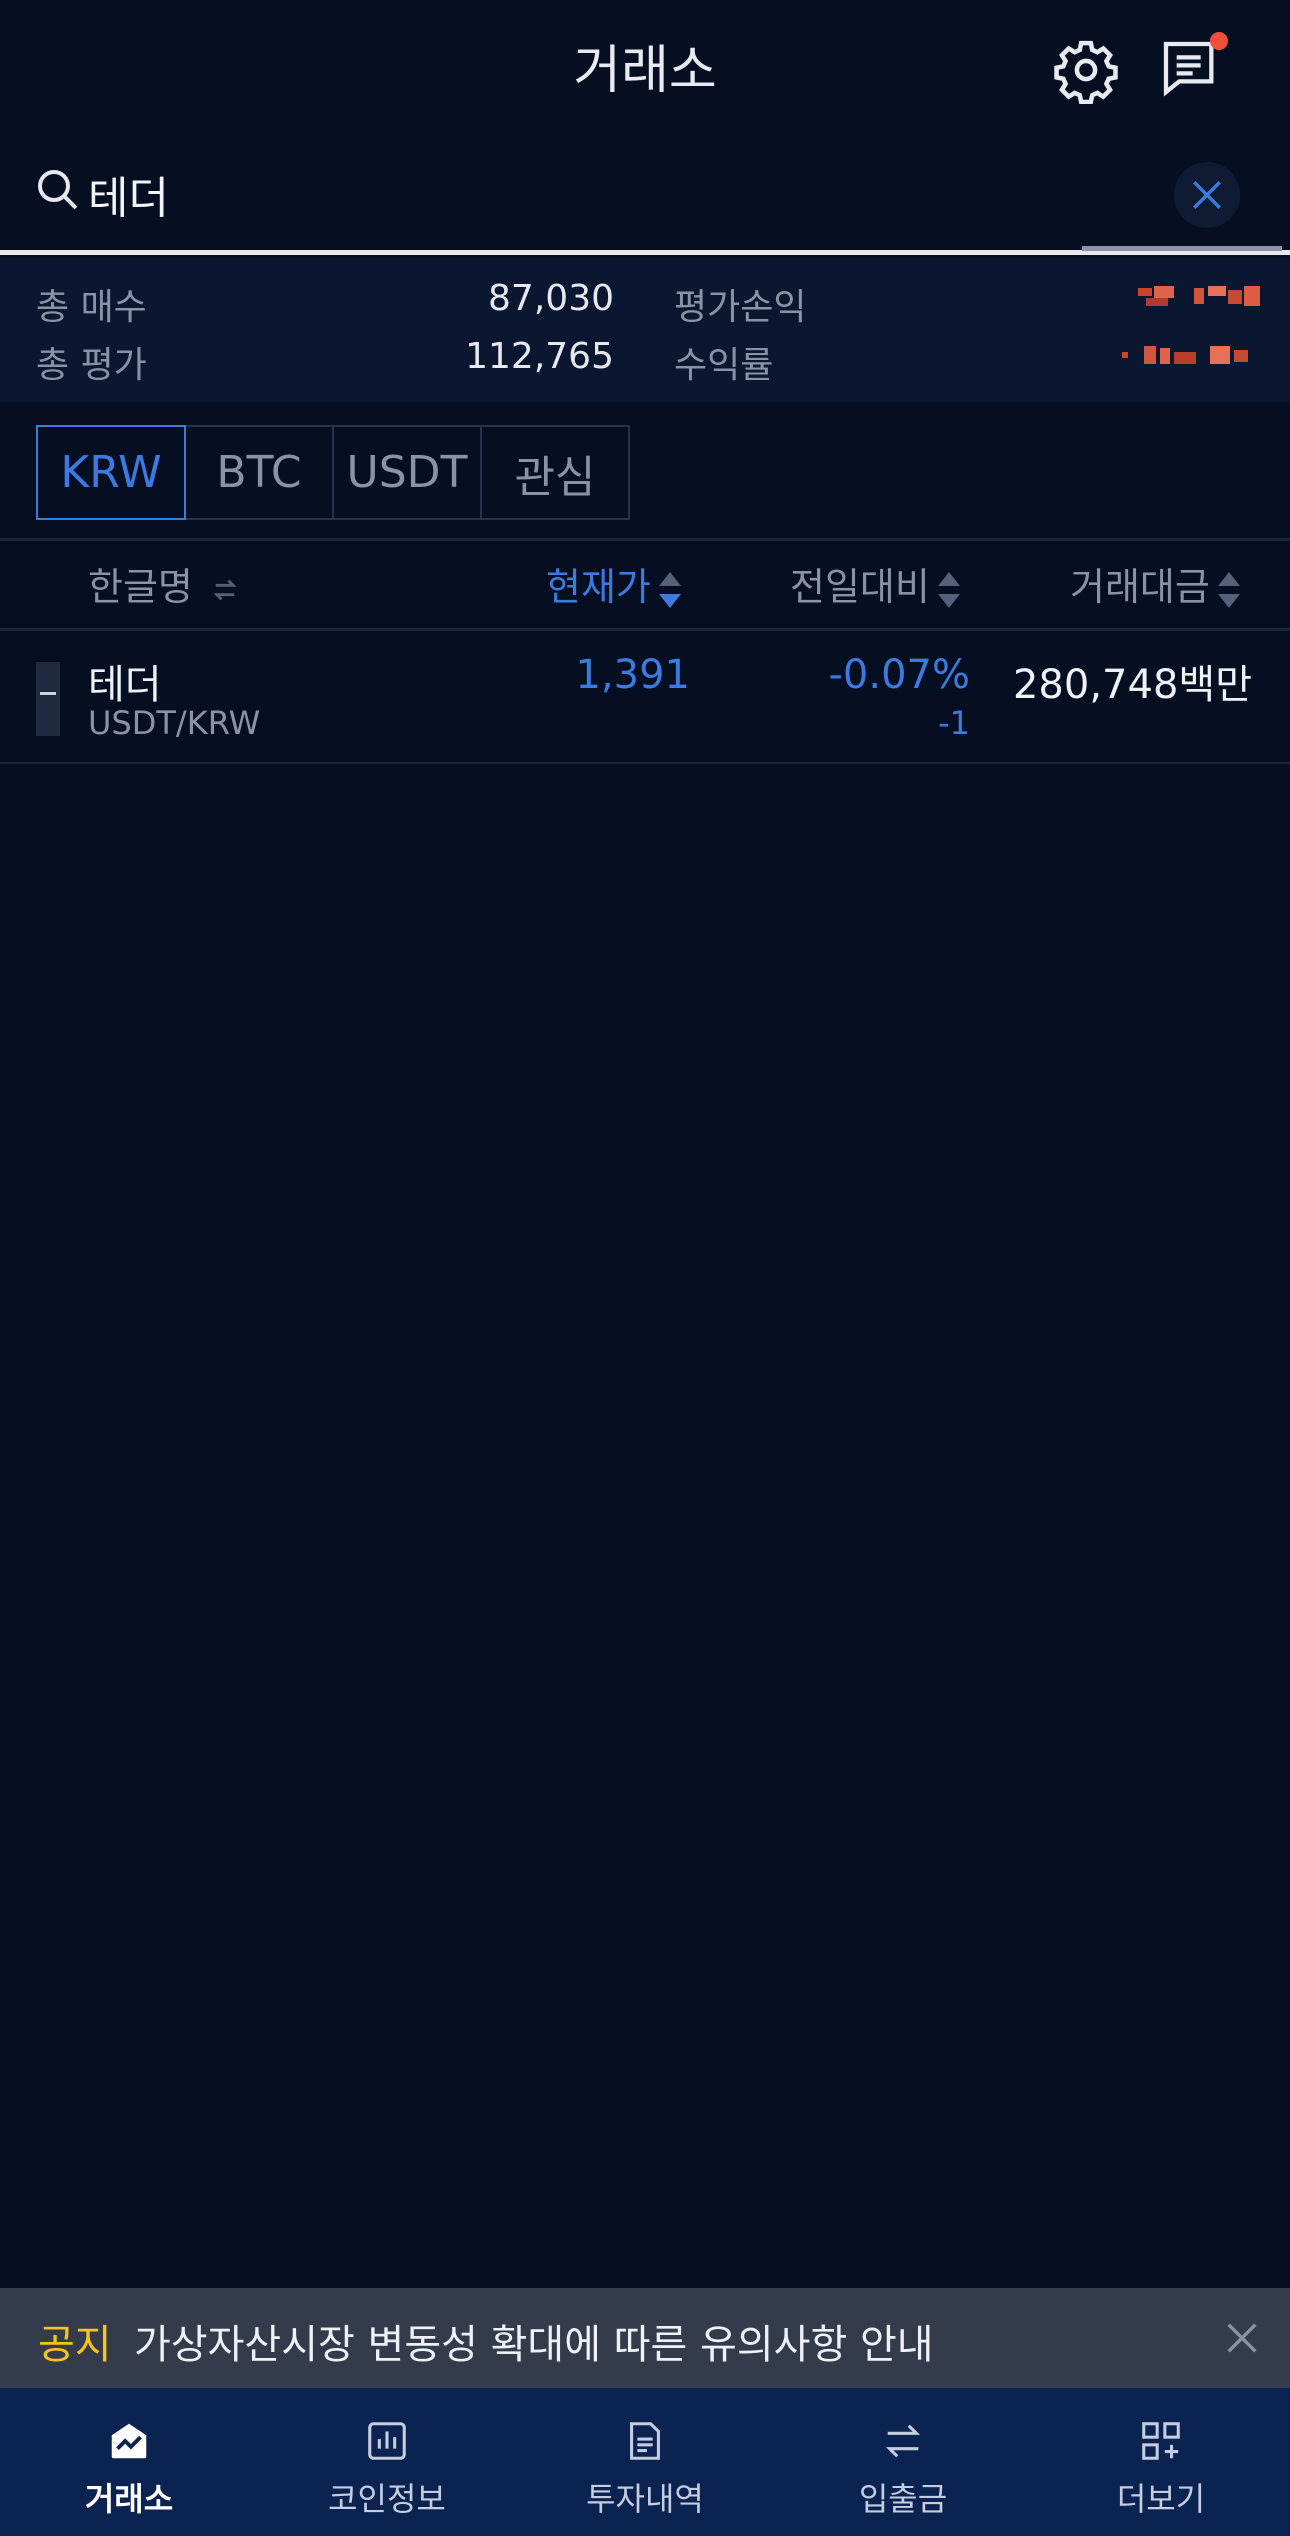 This screenshot has height=2536, width=1290. Describe the element at coordinates (539, 356) in the screenshot. I see `total-eval-value: 112,765` at that location.